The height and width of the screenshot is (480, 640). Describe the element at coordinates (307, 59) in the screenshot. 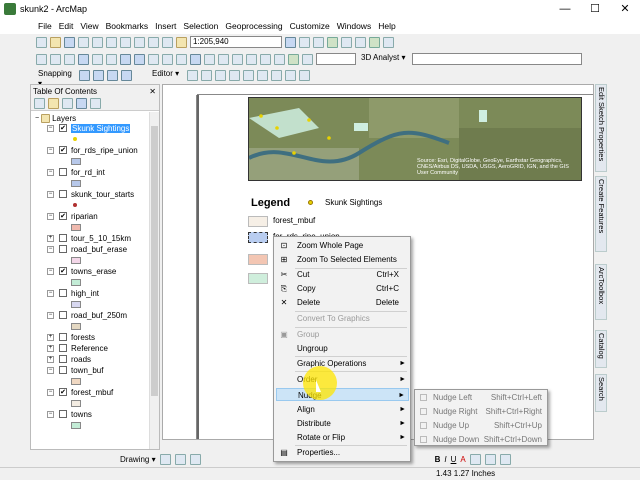

I see `create-viewer-icon` at that location.